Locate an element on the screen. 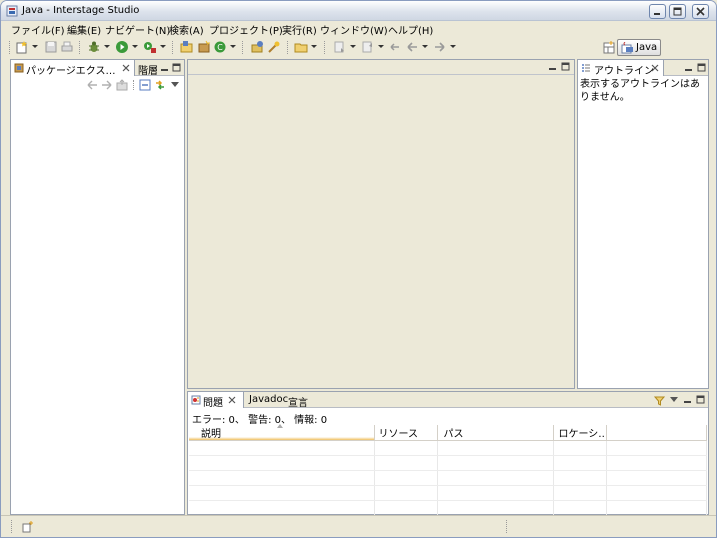 This screenshot has height=538, width=717. menu-file: ファイル(F) is located at coordinates (38, 29).